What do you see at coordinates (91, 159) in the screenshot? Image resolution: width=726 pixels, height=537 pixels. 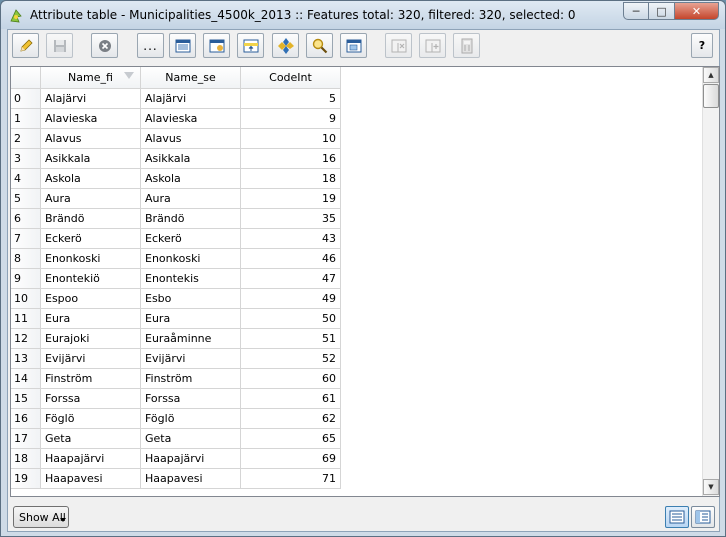 I see `cell-name-fi: Asikkala` at bounding box center [91, 159].